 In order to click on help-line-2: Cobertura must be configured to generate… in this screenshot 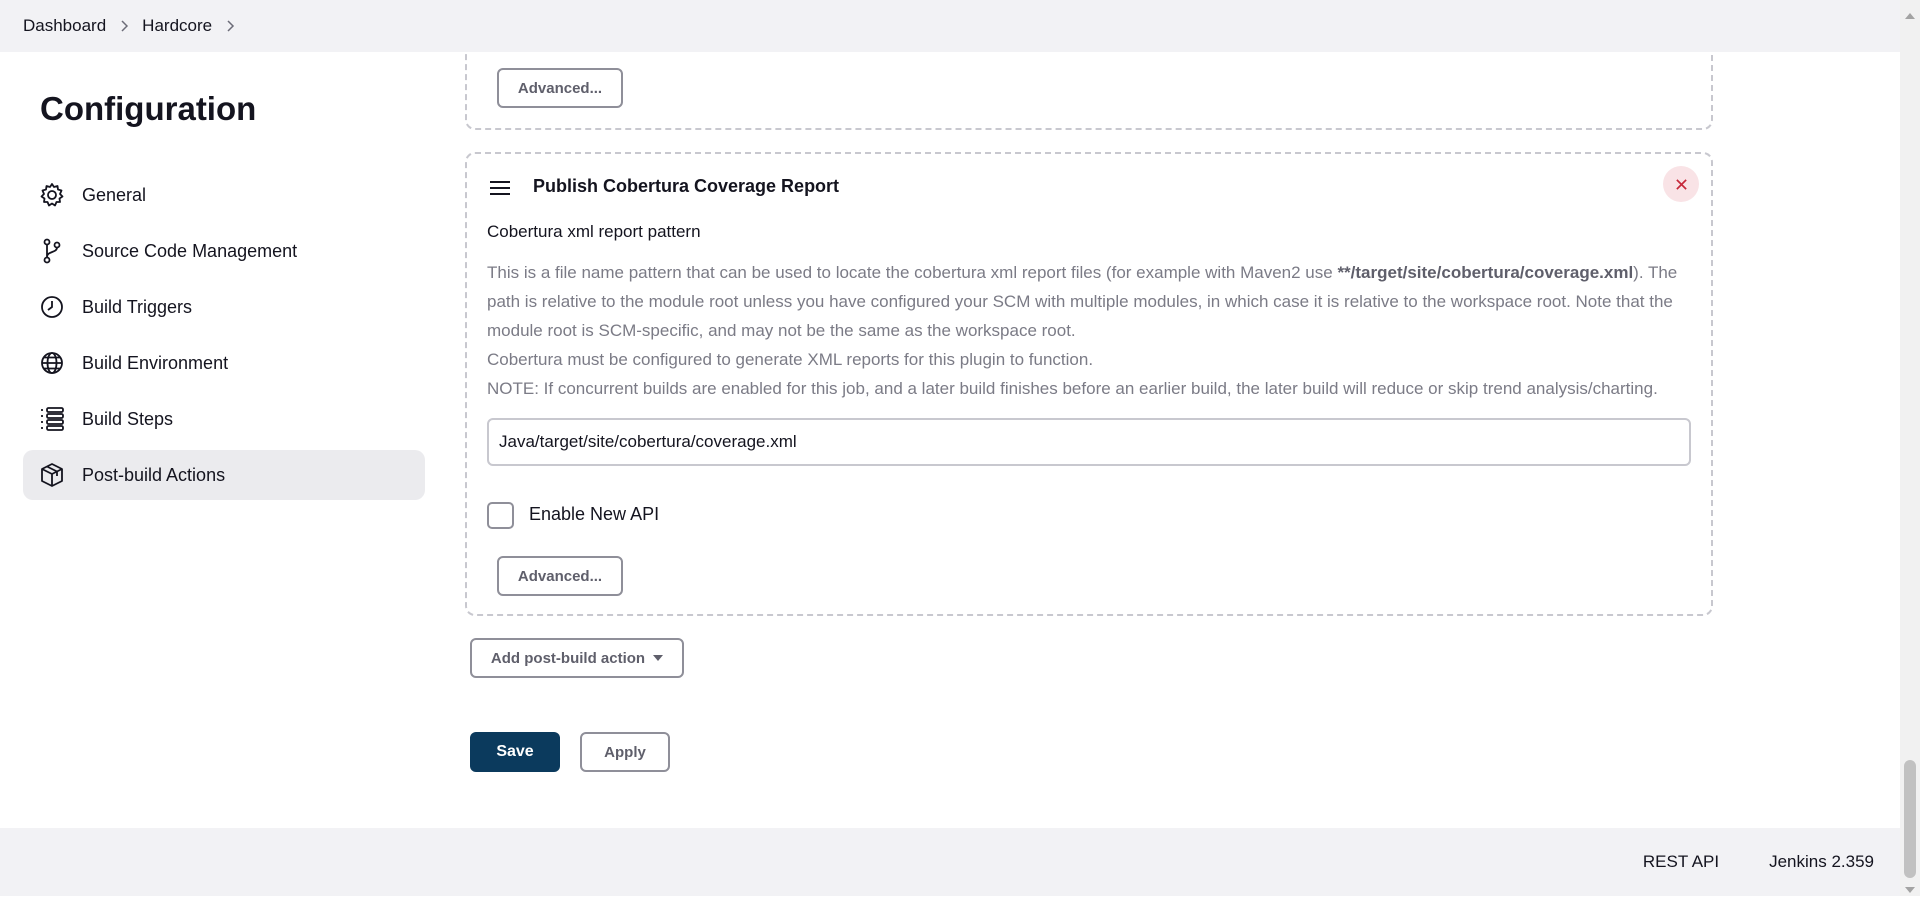, I will do `click(790, 359)`.